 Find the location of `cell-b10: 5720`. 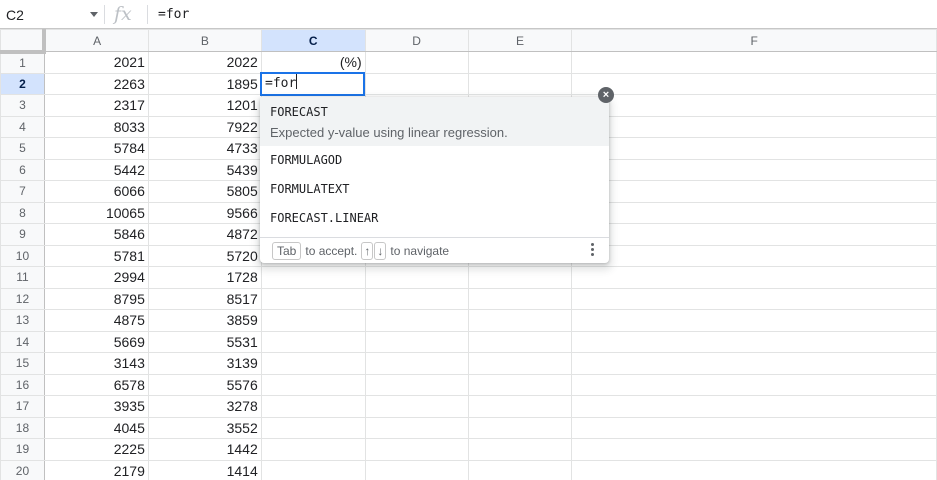

cell-b10: 5720 is located at coordinates (204, 255).